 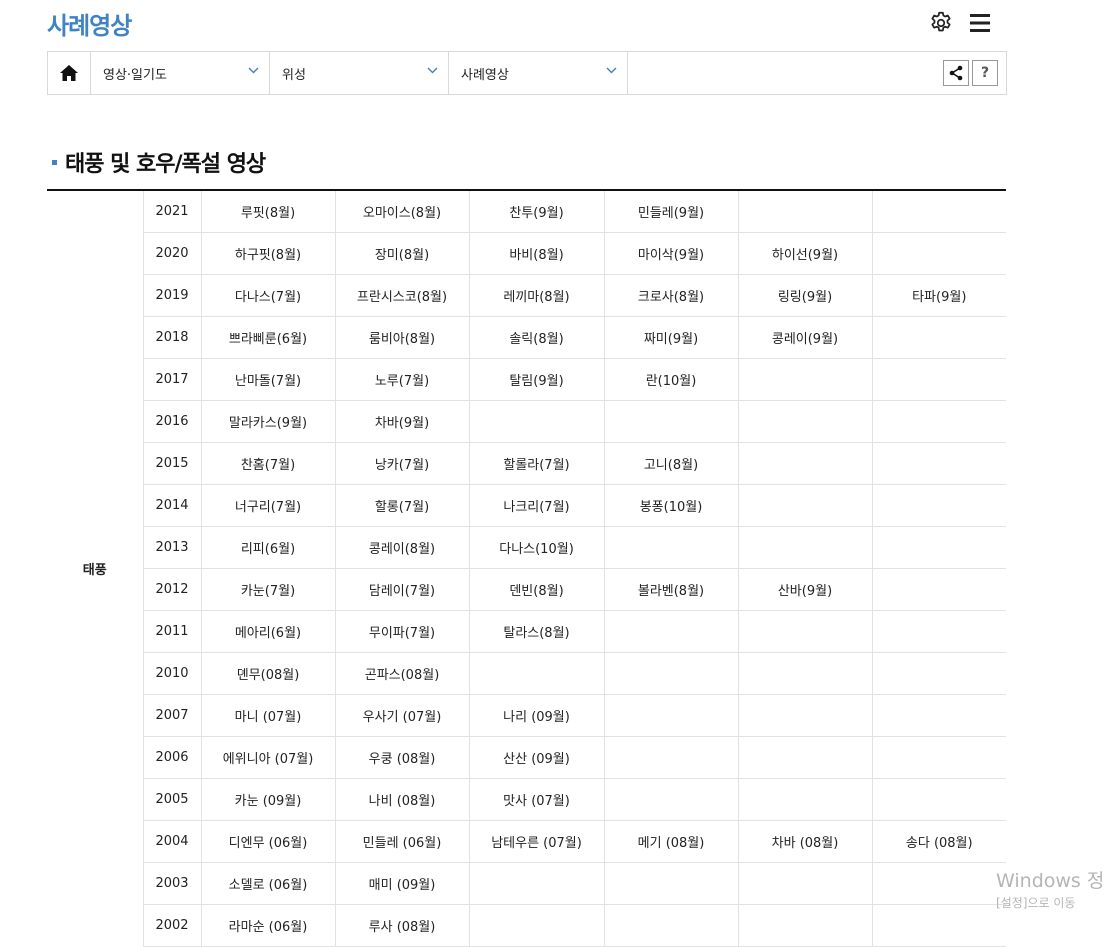 I want to click on typhoon-link: 무이파(7월), so click(x=401, y=631).